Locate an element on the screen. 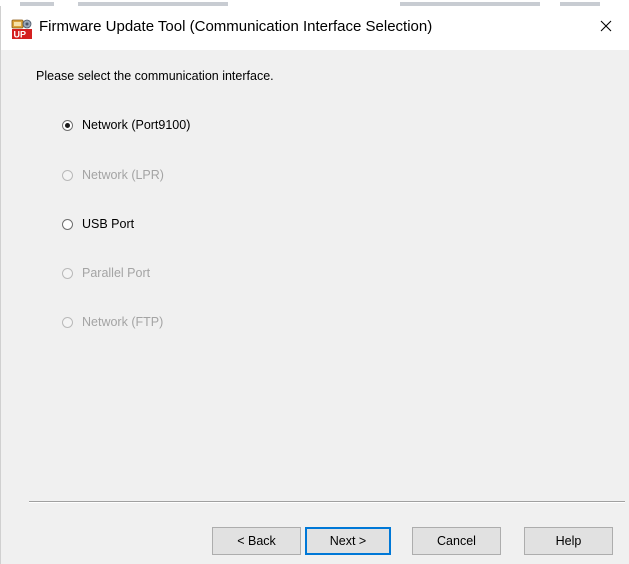 The image size is (629, 564). radio-option-usb-port: USB Port is located at coordinates (98, 224).